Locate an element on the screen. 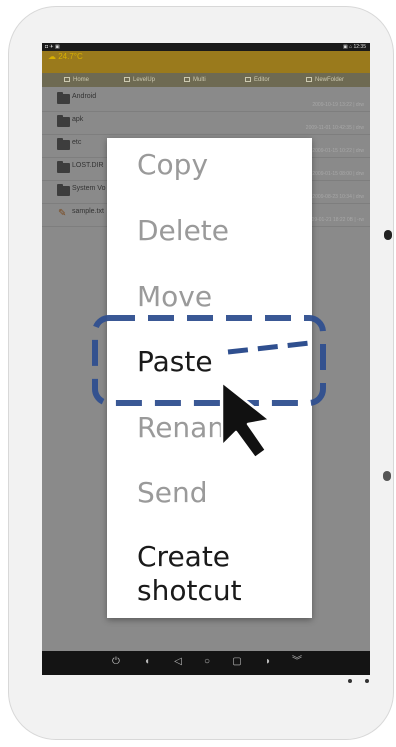 This screenshot has height=747, width=396. weather-readout: ☁ 24.7°C is located at coordinates (65, 56).